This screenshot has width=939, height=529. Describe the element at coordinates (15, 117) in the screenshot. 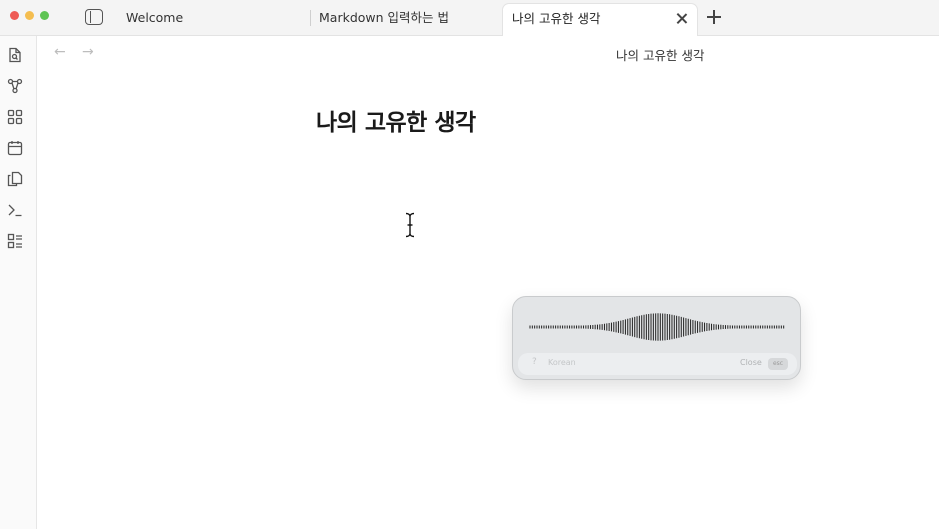

I see `blocks-icon` at that location.